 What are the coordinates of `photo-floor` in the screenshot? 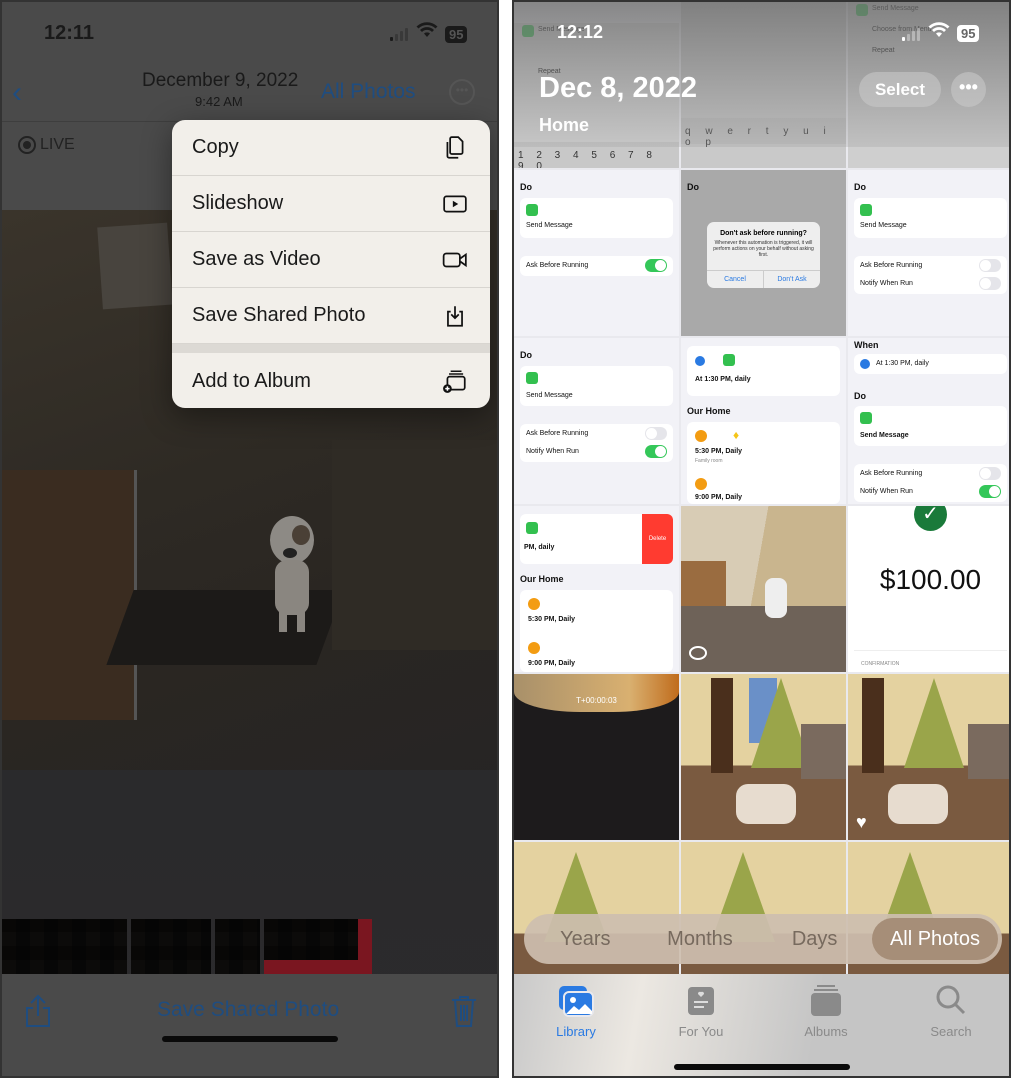 It's located at (763, 639).